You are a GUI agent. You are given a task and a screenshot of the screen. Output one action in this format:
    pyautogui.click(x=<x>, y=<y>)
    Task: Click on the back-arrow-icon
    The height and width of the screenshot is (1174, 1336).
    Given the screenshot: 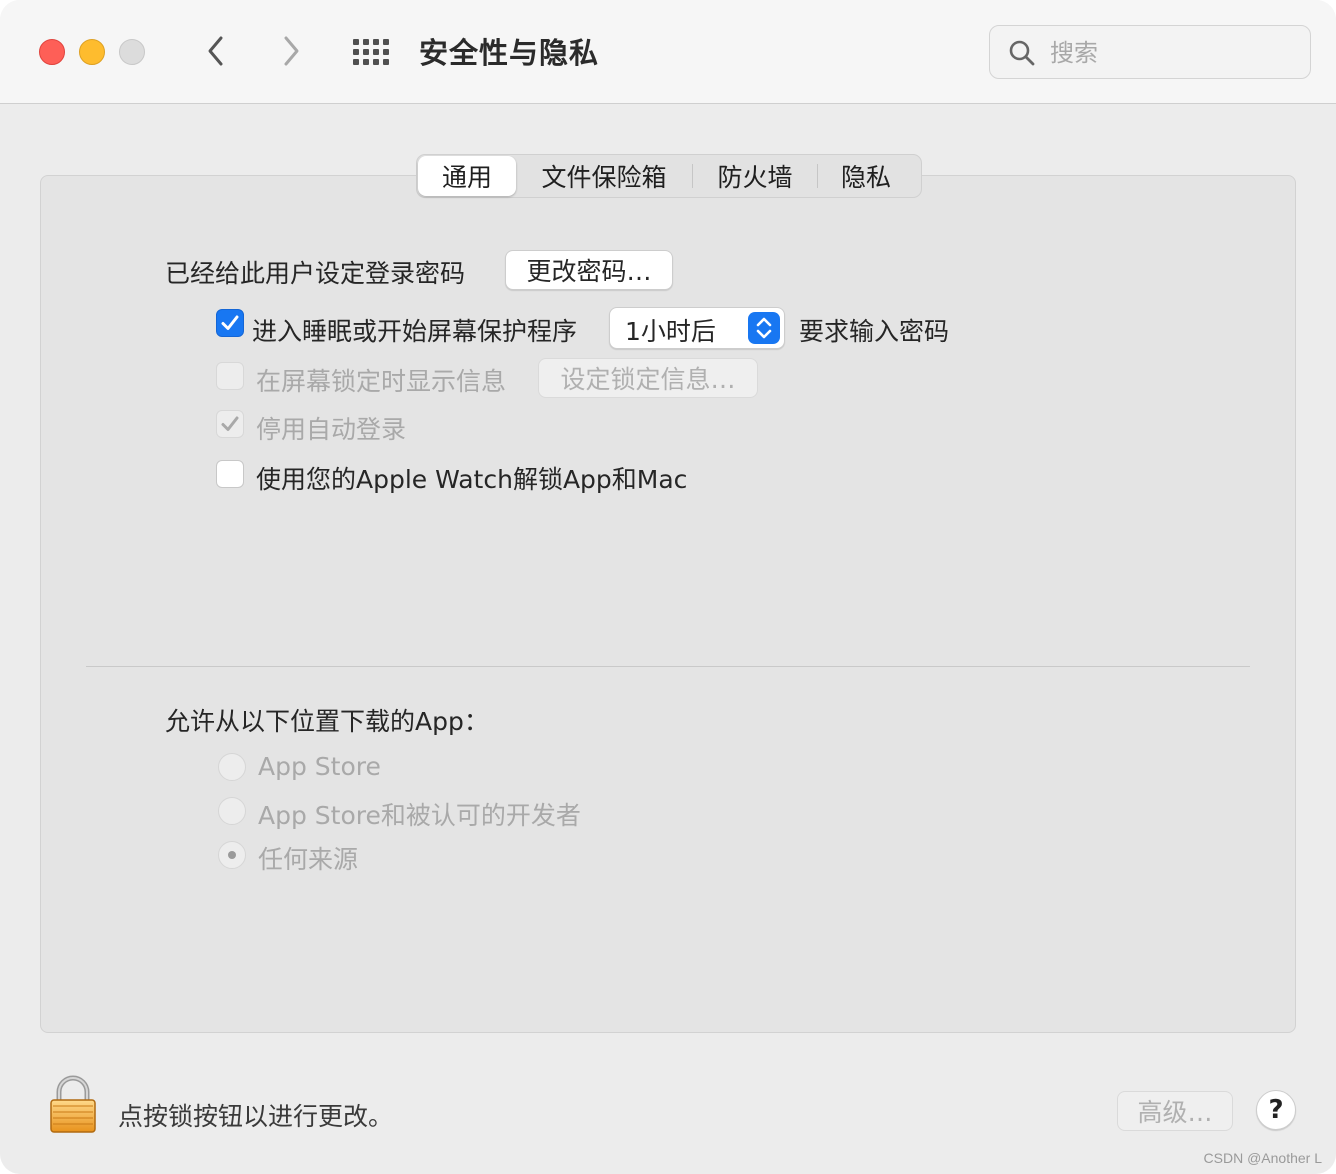 What is the action you would take?
    pyautogui.click(x=216, y=51)
    